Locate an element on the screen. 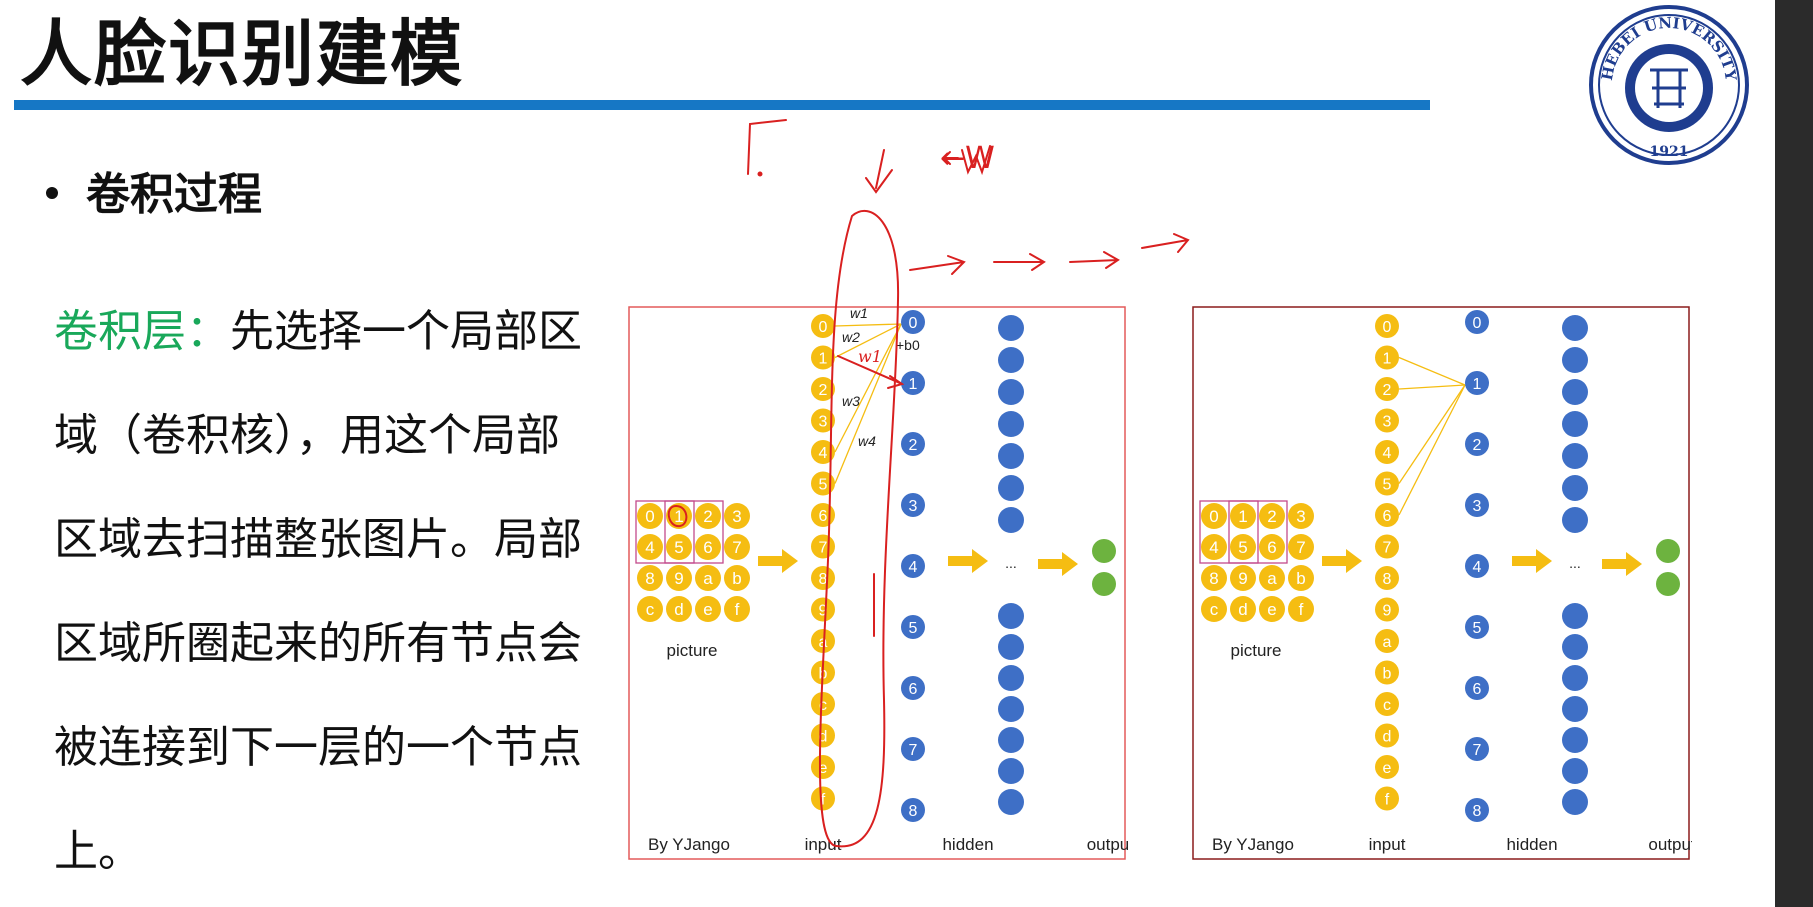 Image resolution: width=1813 pixels, height=907 pixels. picture-cell-label: d is located at coordinates (678, 609).